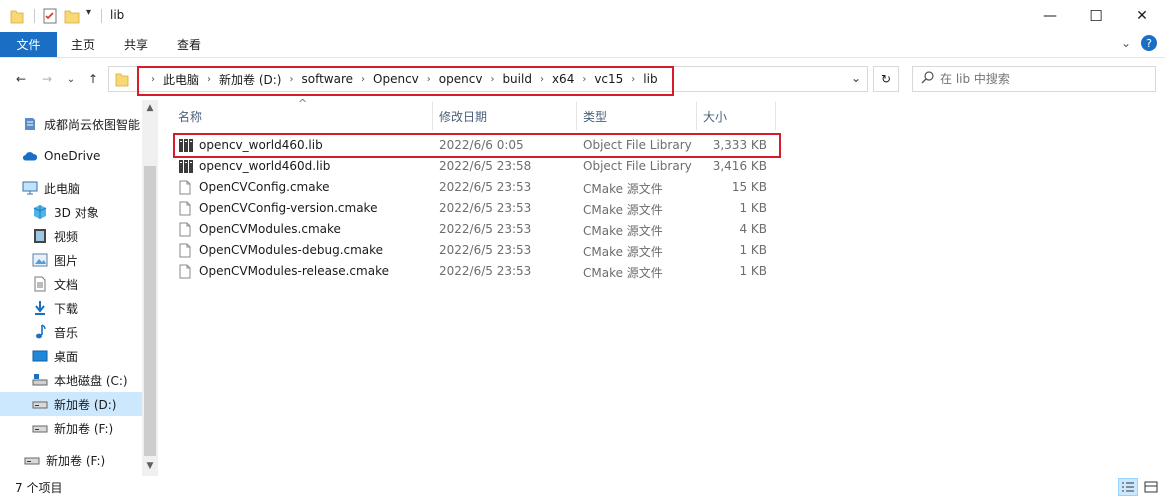  I want to click on folder-icon, so click(122, 80).